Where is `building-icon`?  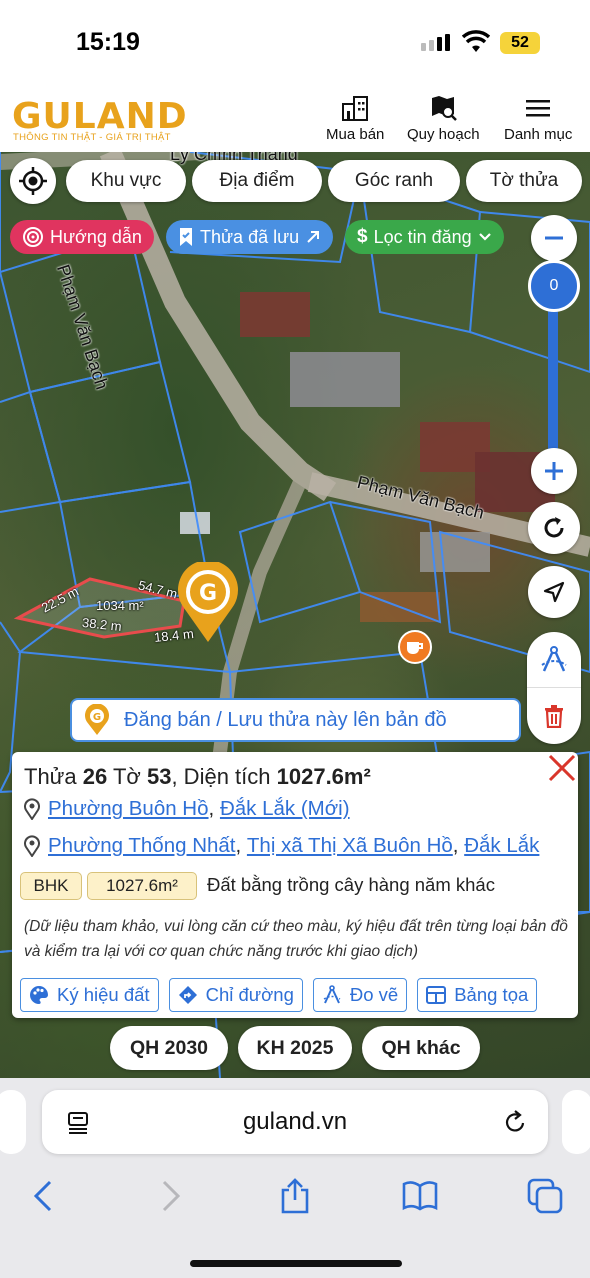 building-icon is located at coordinates (355, 108).